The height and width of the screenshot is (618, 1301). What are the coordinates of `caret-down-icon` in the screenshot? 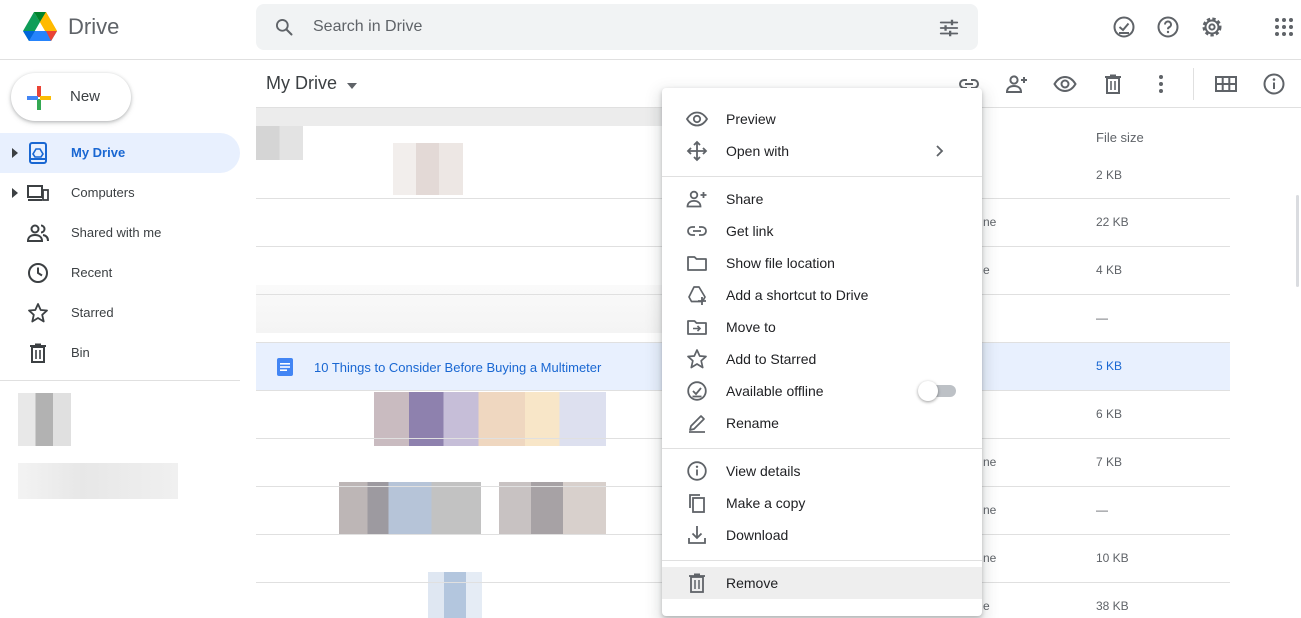 It's located at (352, 86).